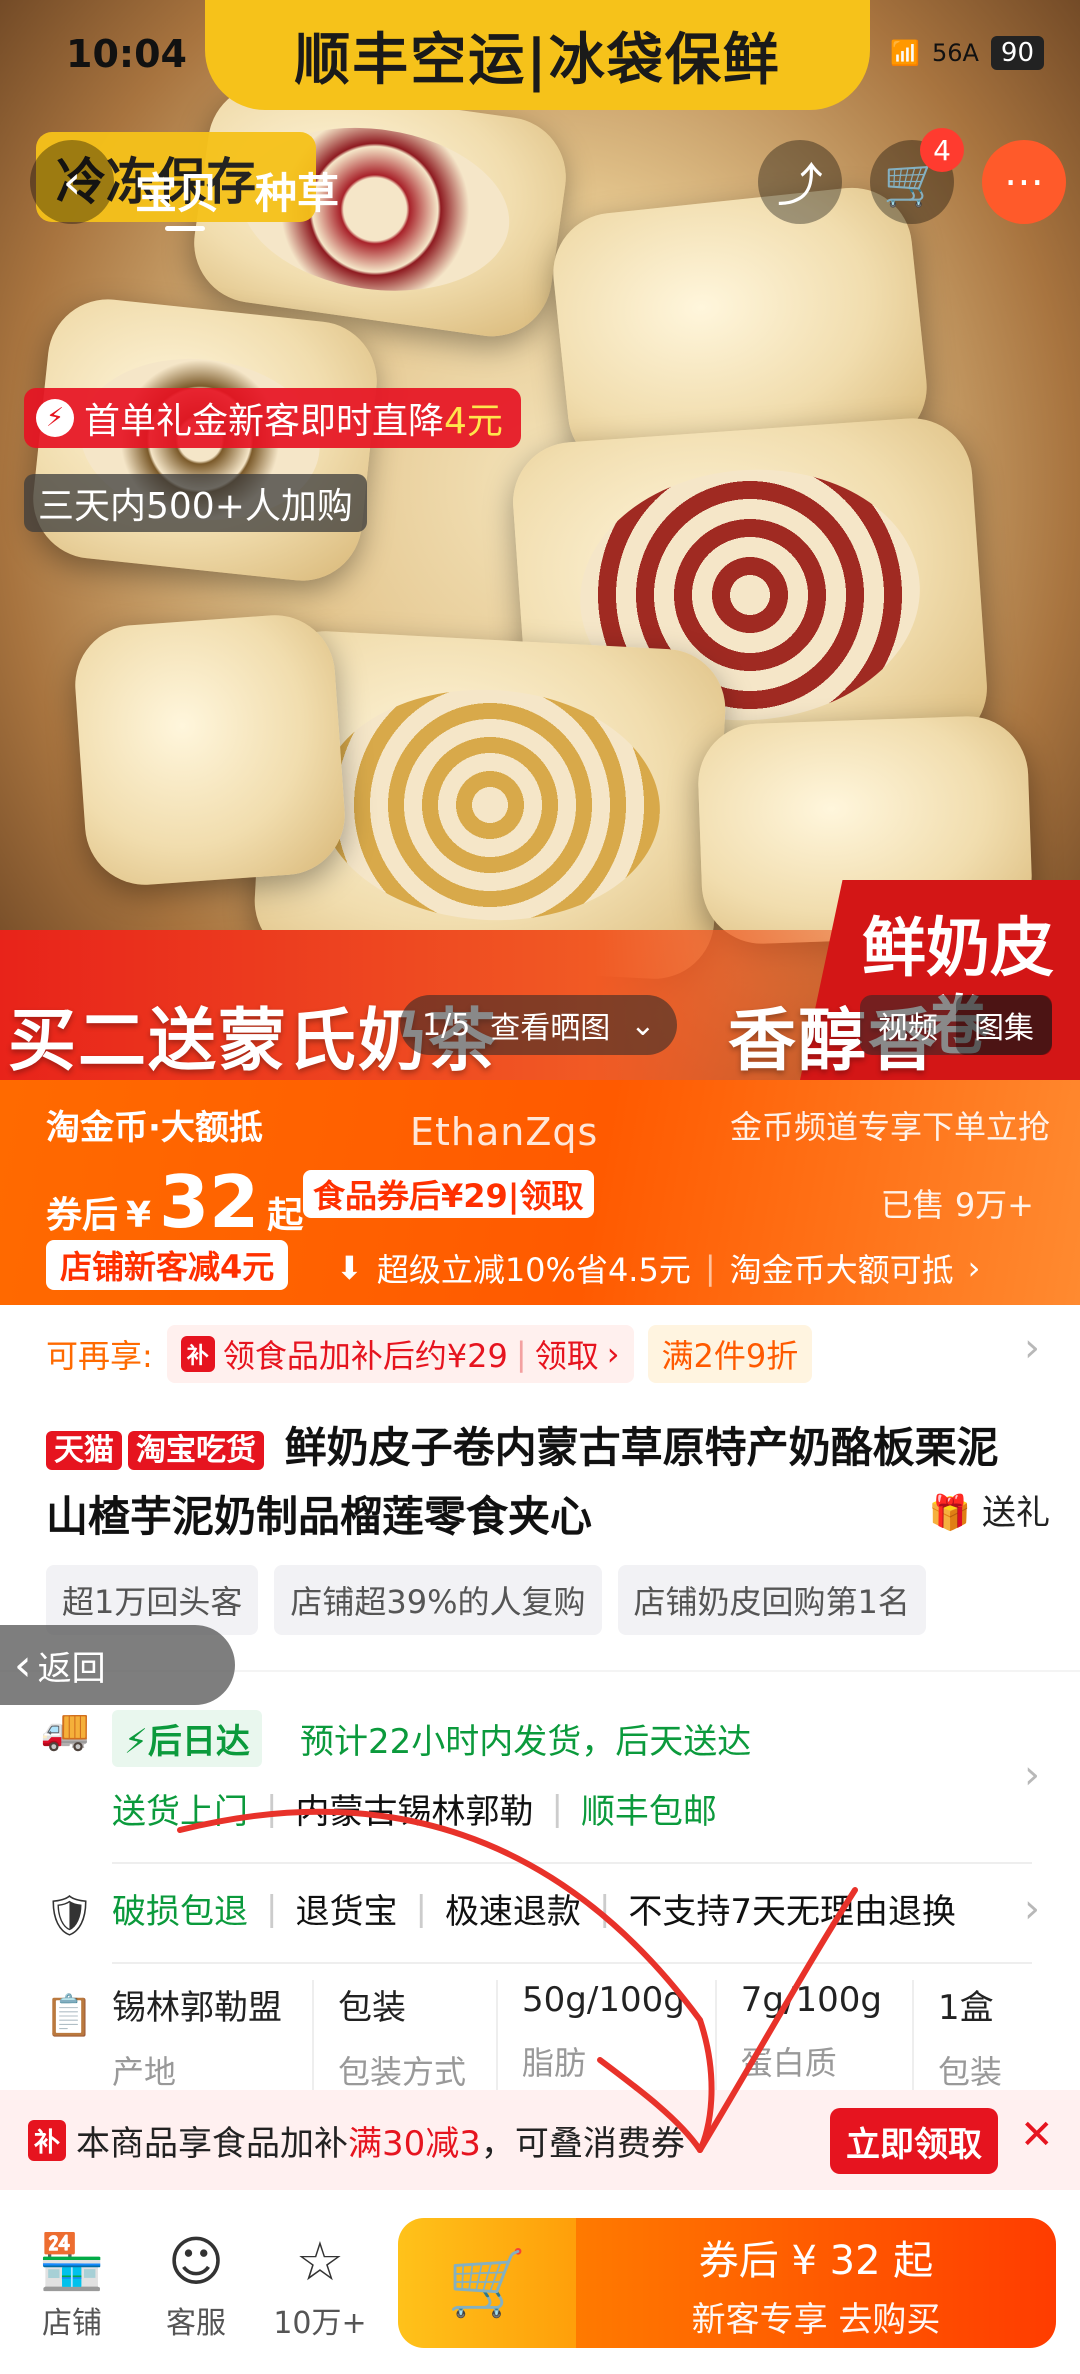 Image resolution: width=1080 pixels, height=2374 pixels. Describe the element at coordinates (889, 1127) in the screenshot. I see `coin-channel-text: 金币频道专享下单立抢` at that location.